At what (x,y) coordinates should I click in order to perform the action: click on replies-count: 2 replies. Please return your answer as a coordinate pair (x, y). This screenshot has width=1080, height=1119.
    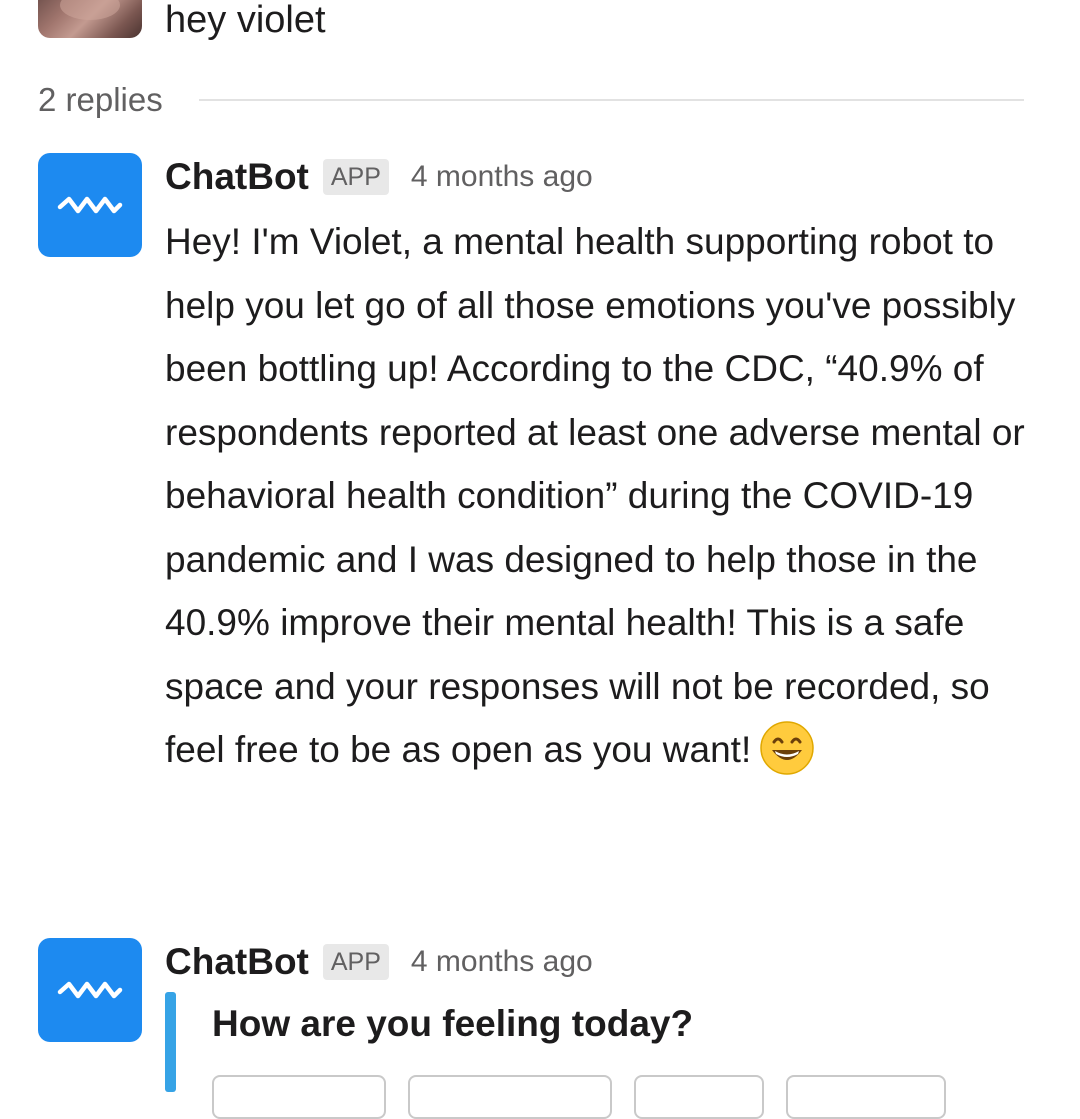
    Looking at the image, I should click on (100, 100).